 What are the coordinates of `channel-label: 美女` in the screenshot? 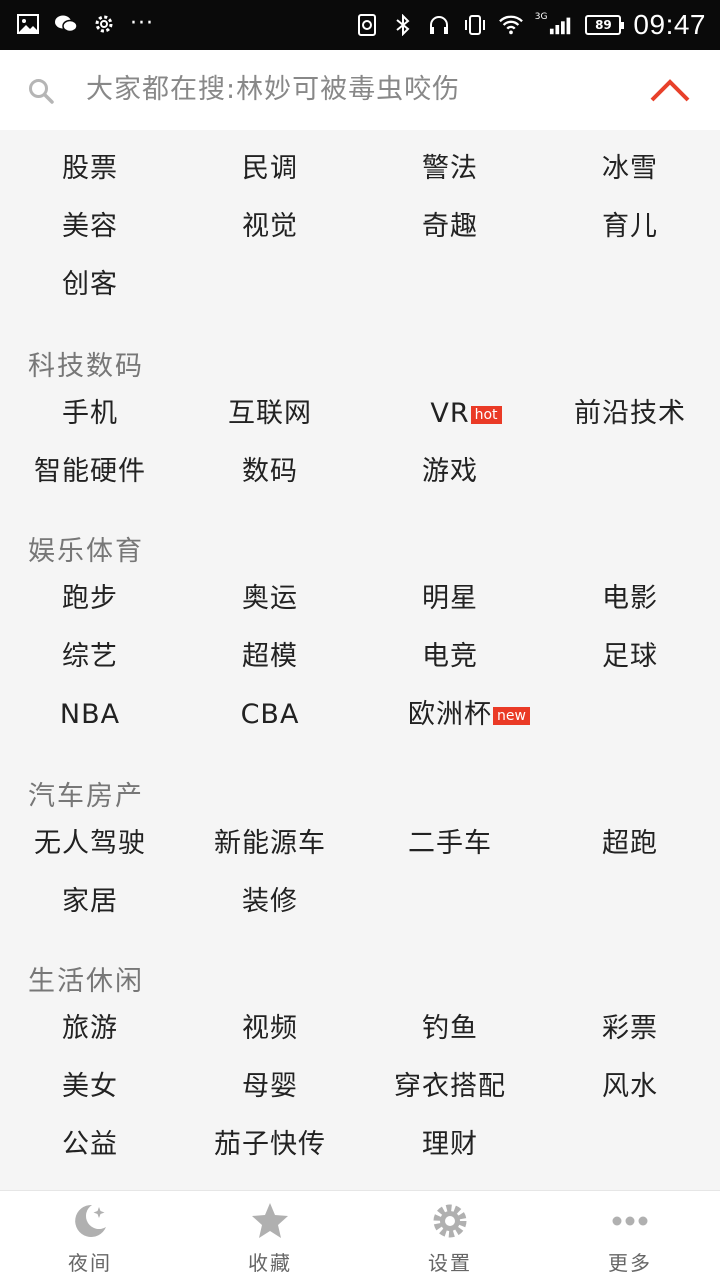 It's located at (90, 1086).